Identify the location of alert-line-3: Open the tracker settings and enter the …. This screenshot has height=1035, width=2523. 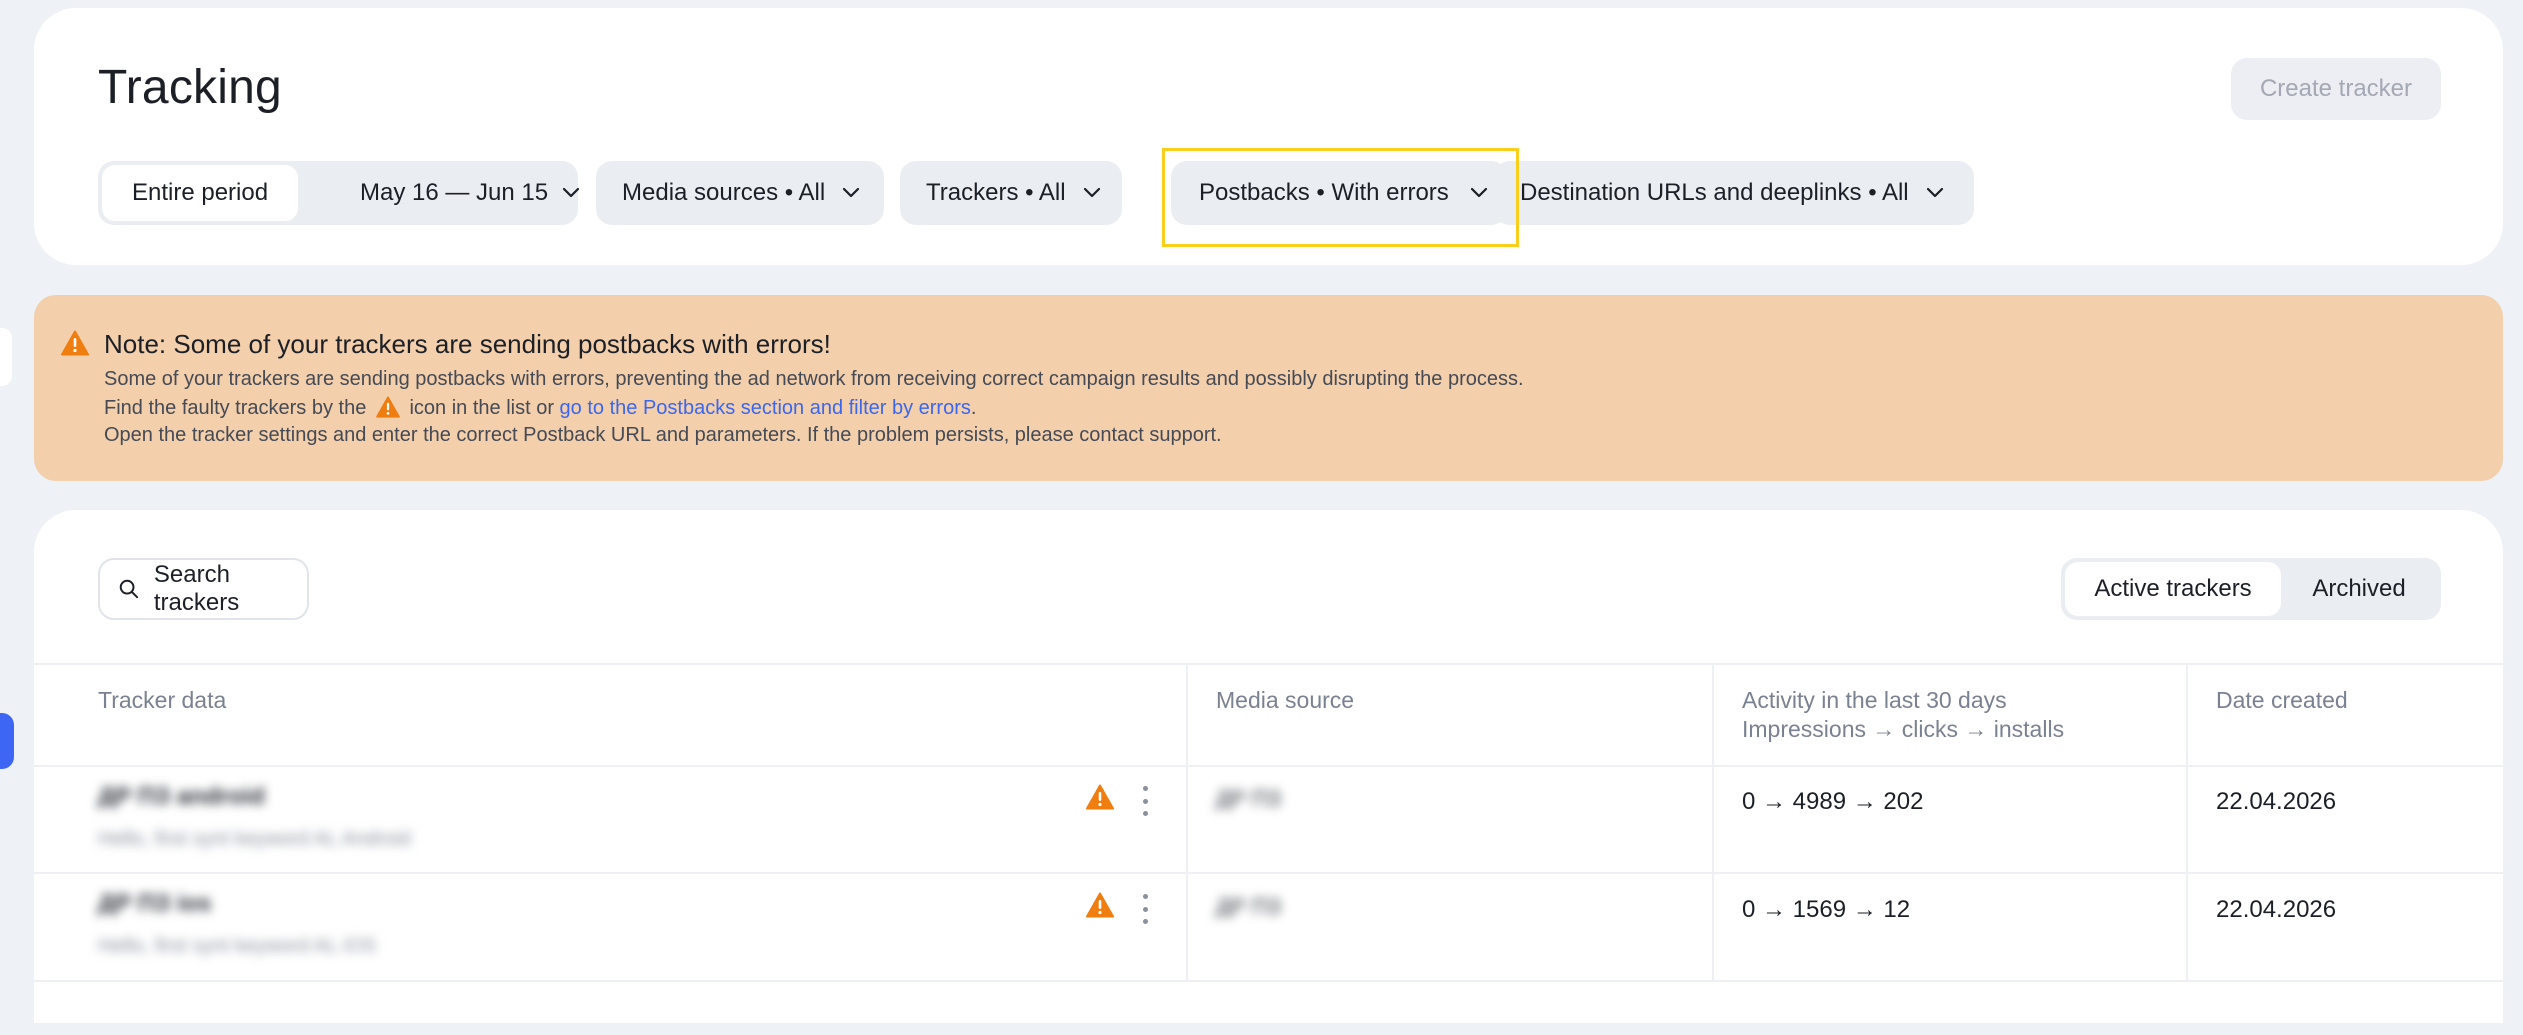
(663, 435).